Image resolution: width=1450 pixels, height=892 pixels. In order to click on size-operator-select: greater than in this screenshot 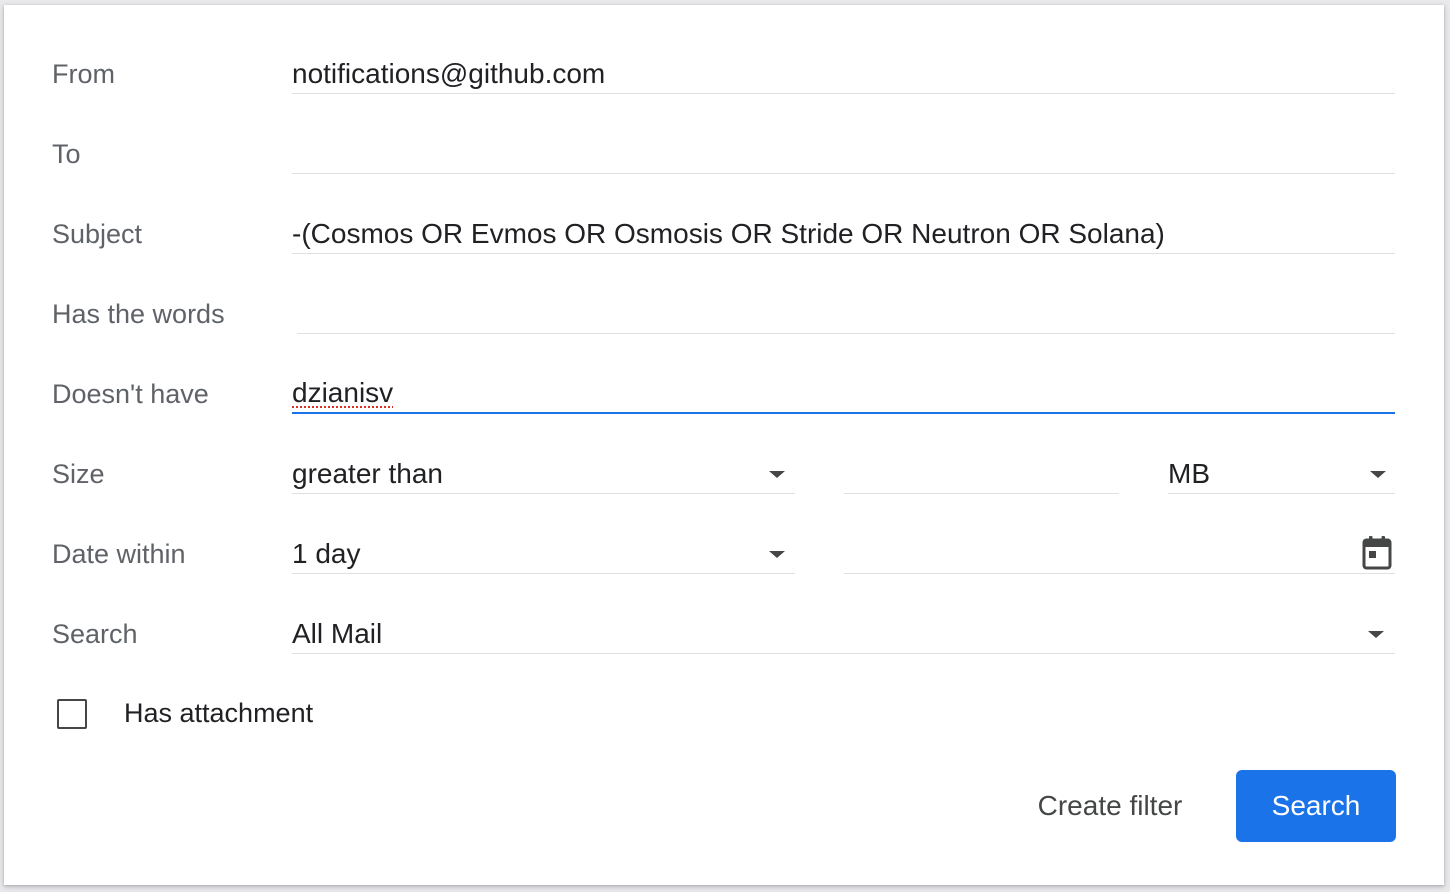, I will do `click(543, 474)`.